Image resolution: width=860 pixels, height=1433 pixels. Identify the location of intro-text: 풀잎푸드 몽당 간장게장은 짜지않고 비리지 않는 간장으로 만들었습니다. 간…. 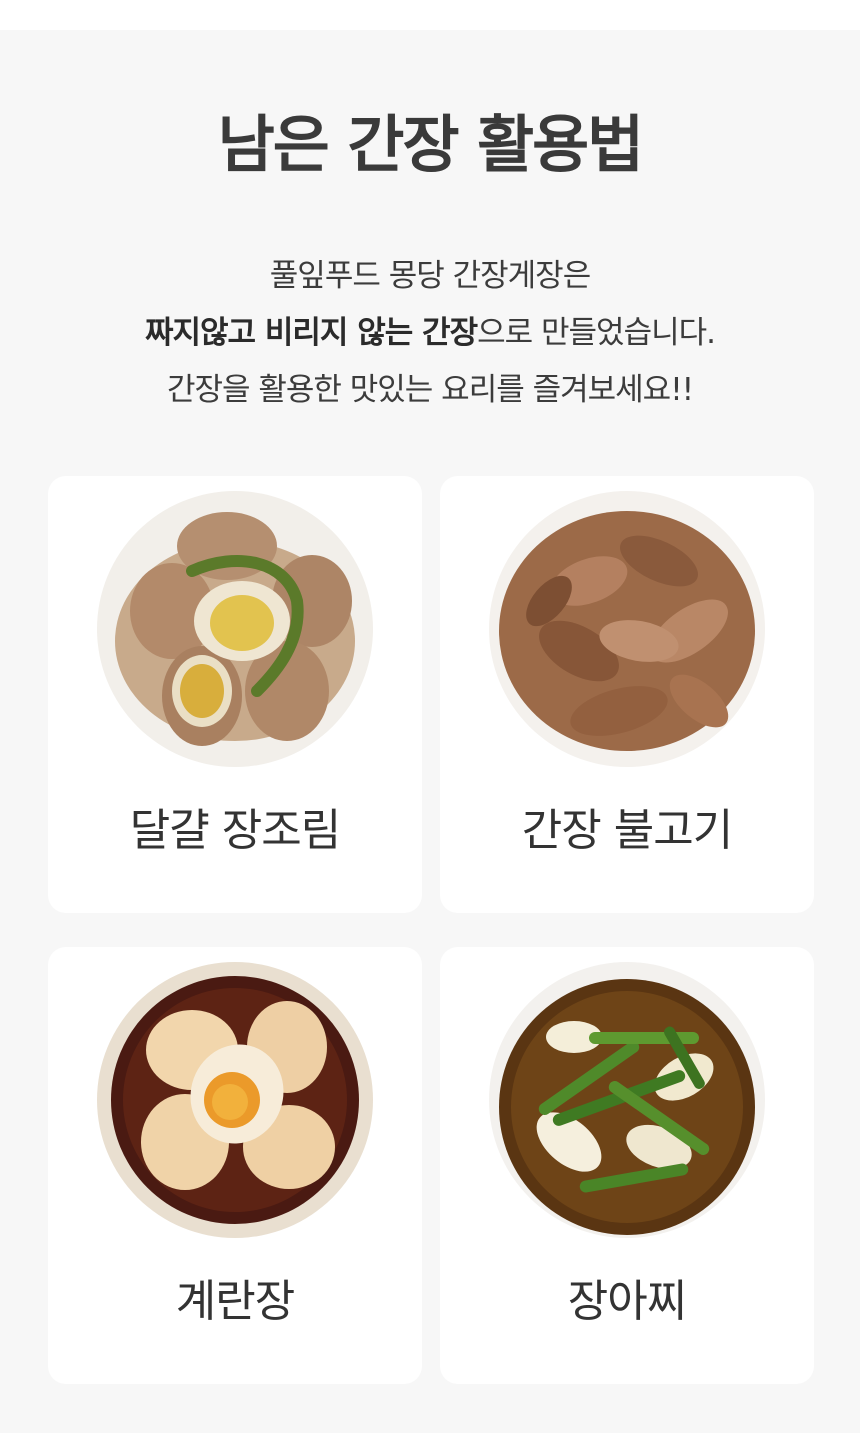
(430, 333).